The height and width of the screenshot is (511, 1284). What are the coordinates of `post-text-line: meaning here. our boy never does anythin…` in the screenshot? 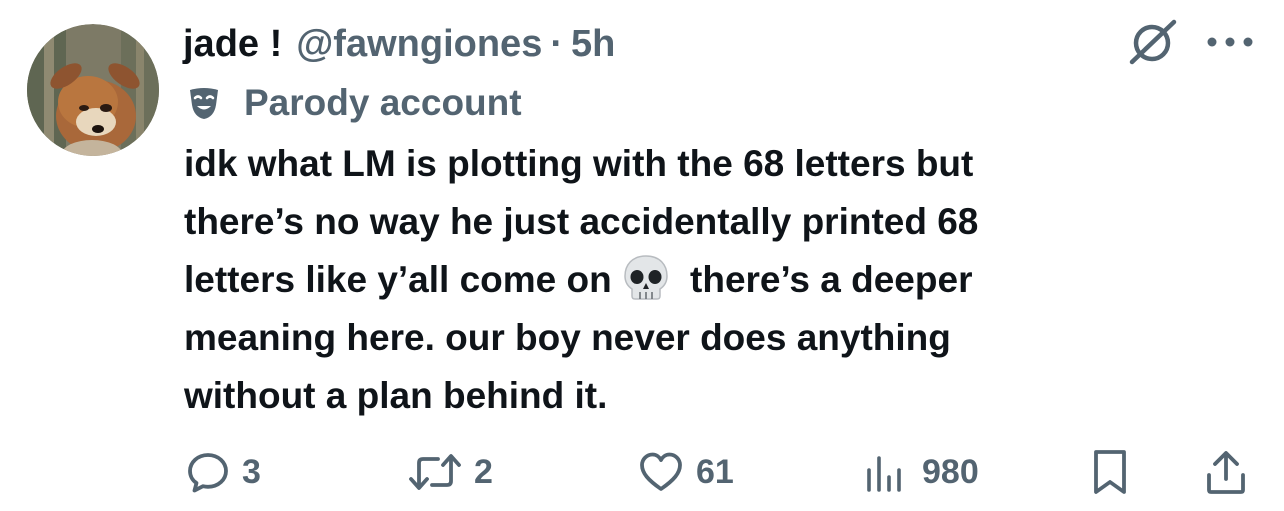 It's located at (567, 337).